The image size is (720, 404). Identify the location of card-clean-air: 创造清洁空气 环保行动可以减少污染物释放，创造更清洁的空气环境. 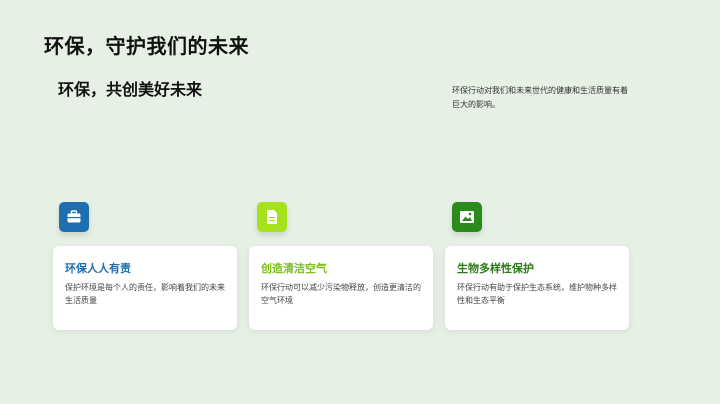
(341, 288).